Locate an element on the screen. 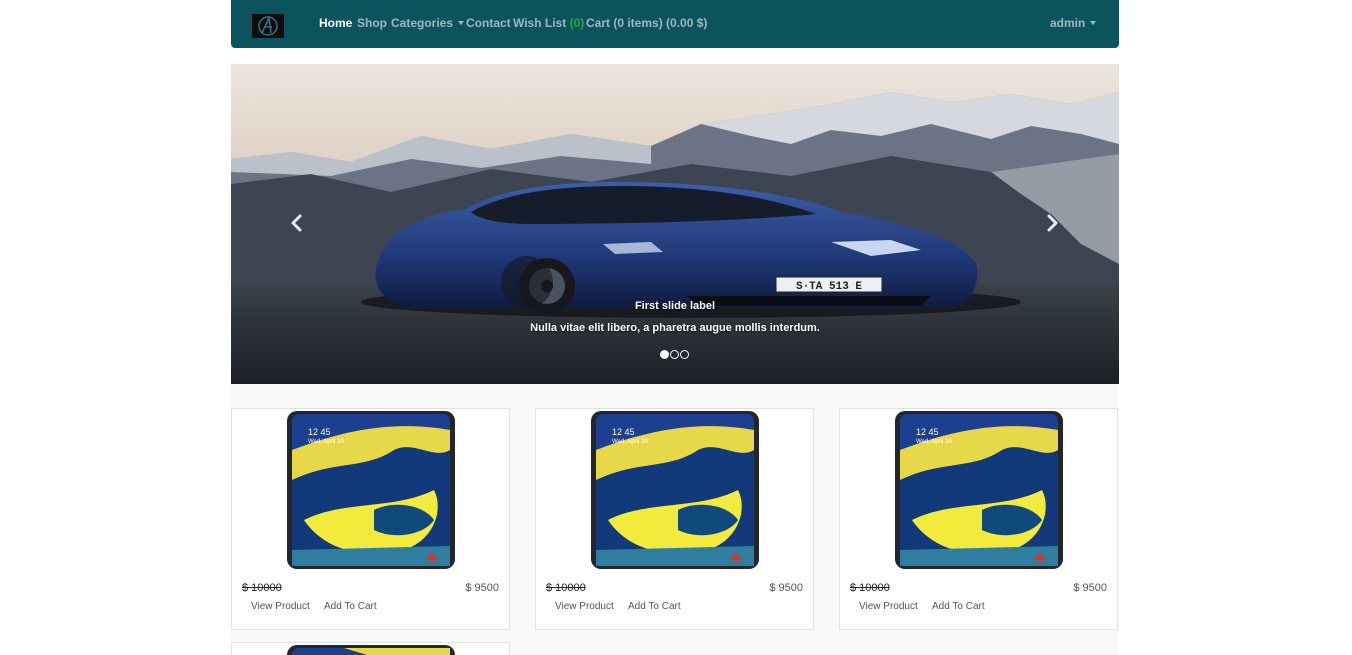 The image size is (1352, 655). nav-categories: Categories is located at coordinates (428, 23).